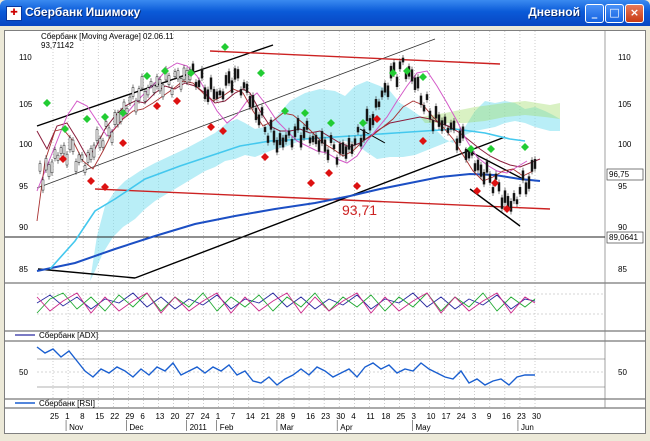 The height and width of the screenshot is (441, 650). I want to click on day-tick-label: 24, so click(461, 416).